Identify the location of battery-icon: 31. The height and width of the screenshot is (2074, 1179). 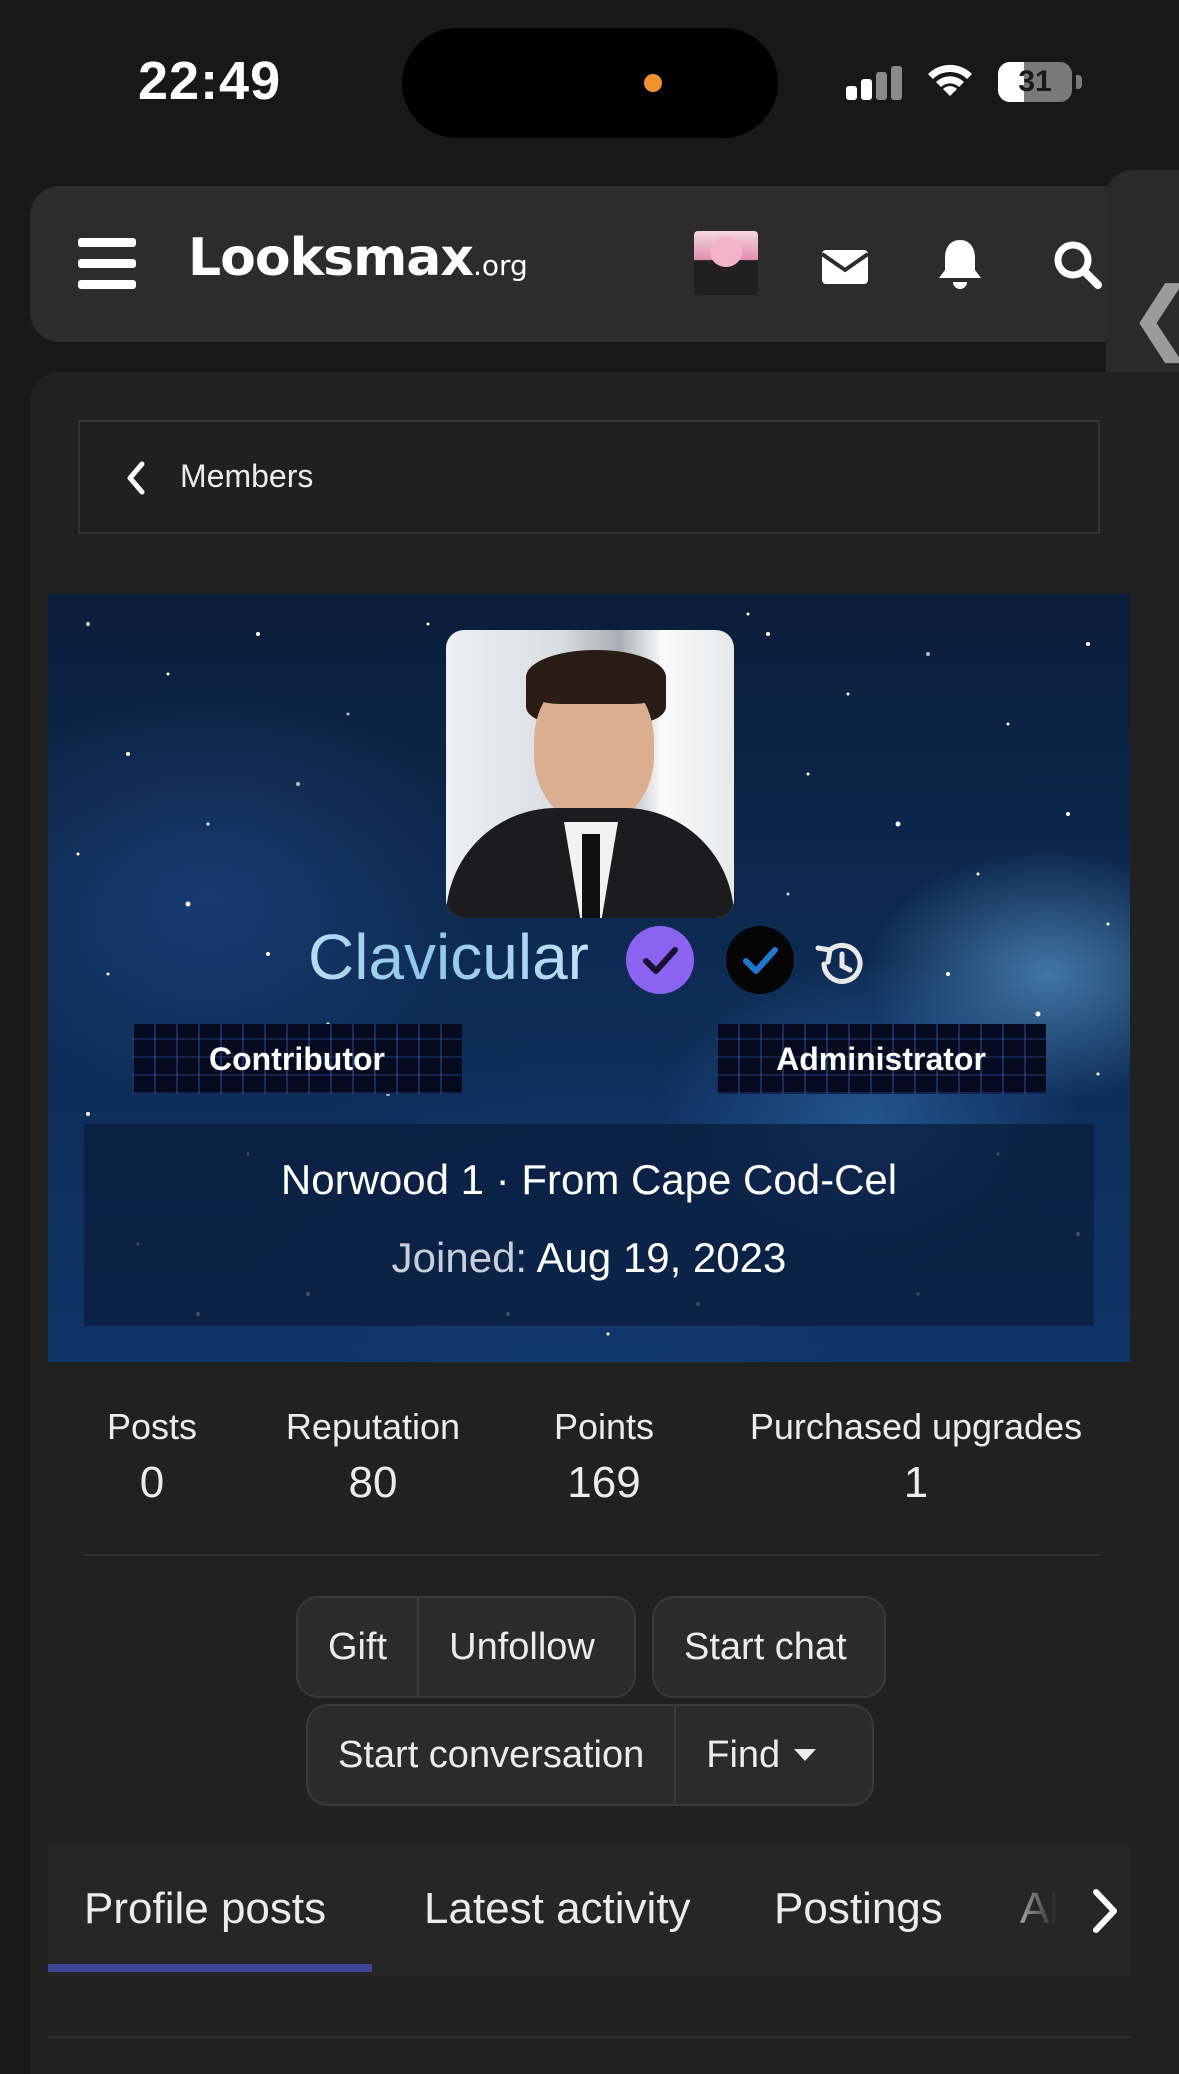
(1035, 82).